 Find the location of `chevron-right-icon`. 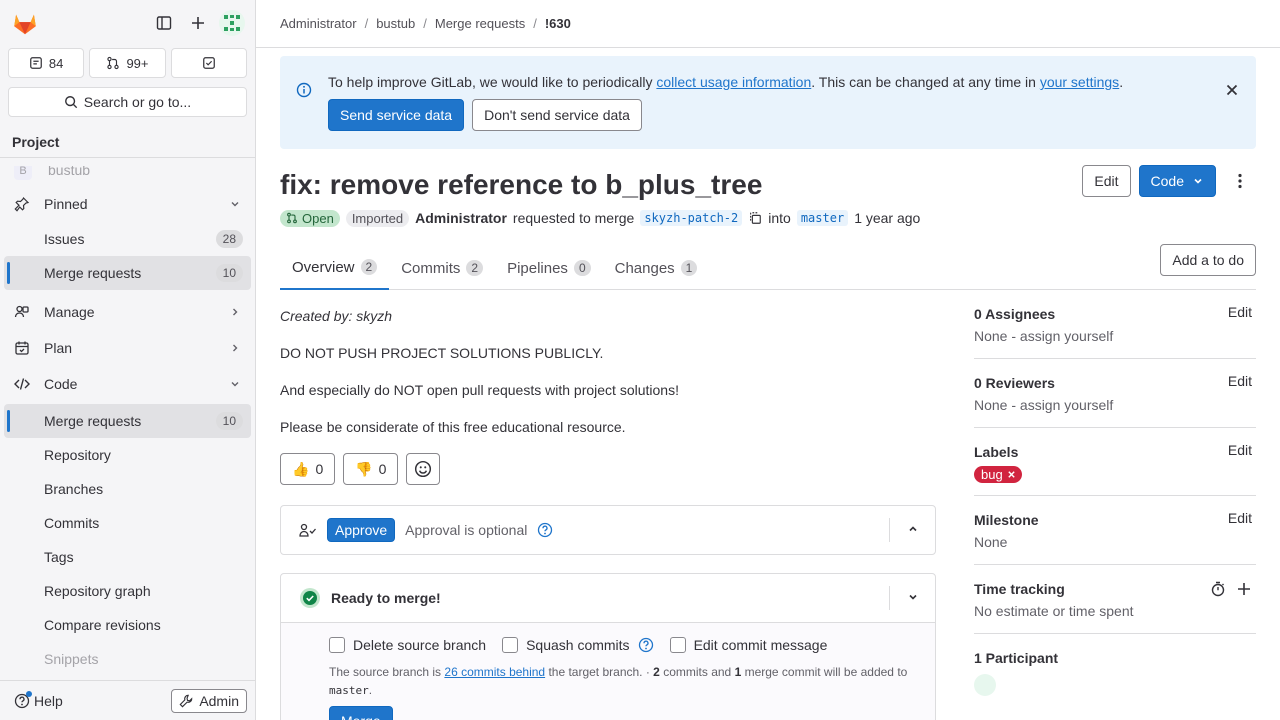

chevron-right-icon is located at coordinates (235, 348).